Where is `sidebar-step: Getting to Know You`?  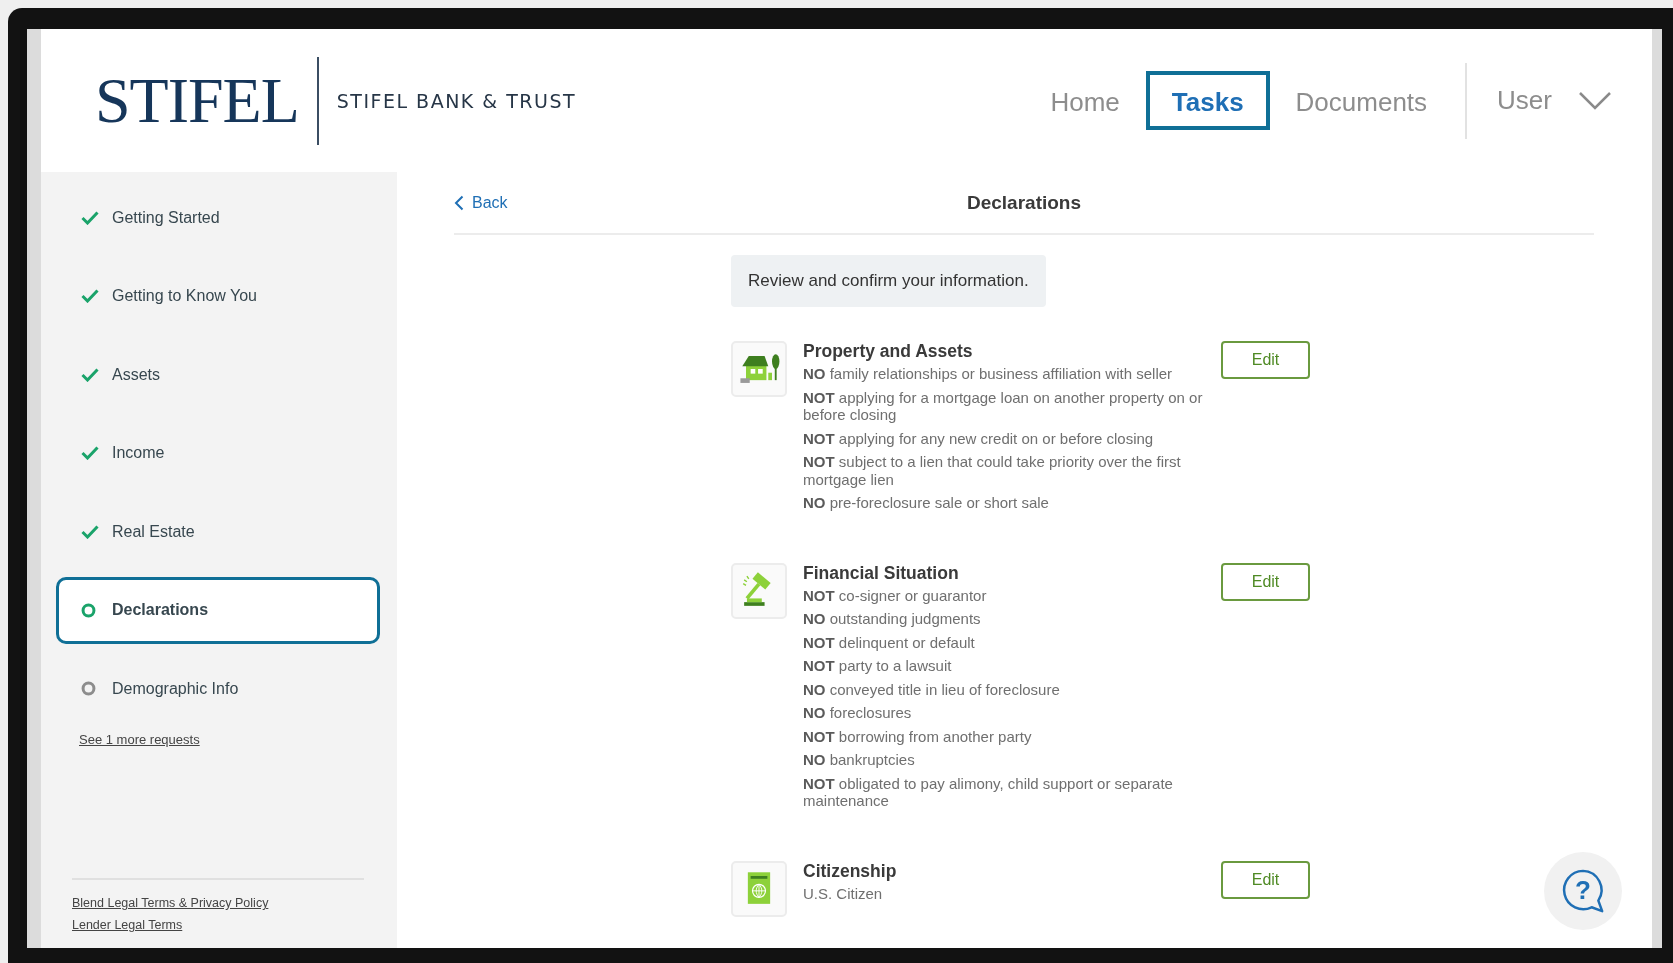 sidebar-step: Getting to Know You is located at coordinates (218, 296).